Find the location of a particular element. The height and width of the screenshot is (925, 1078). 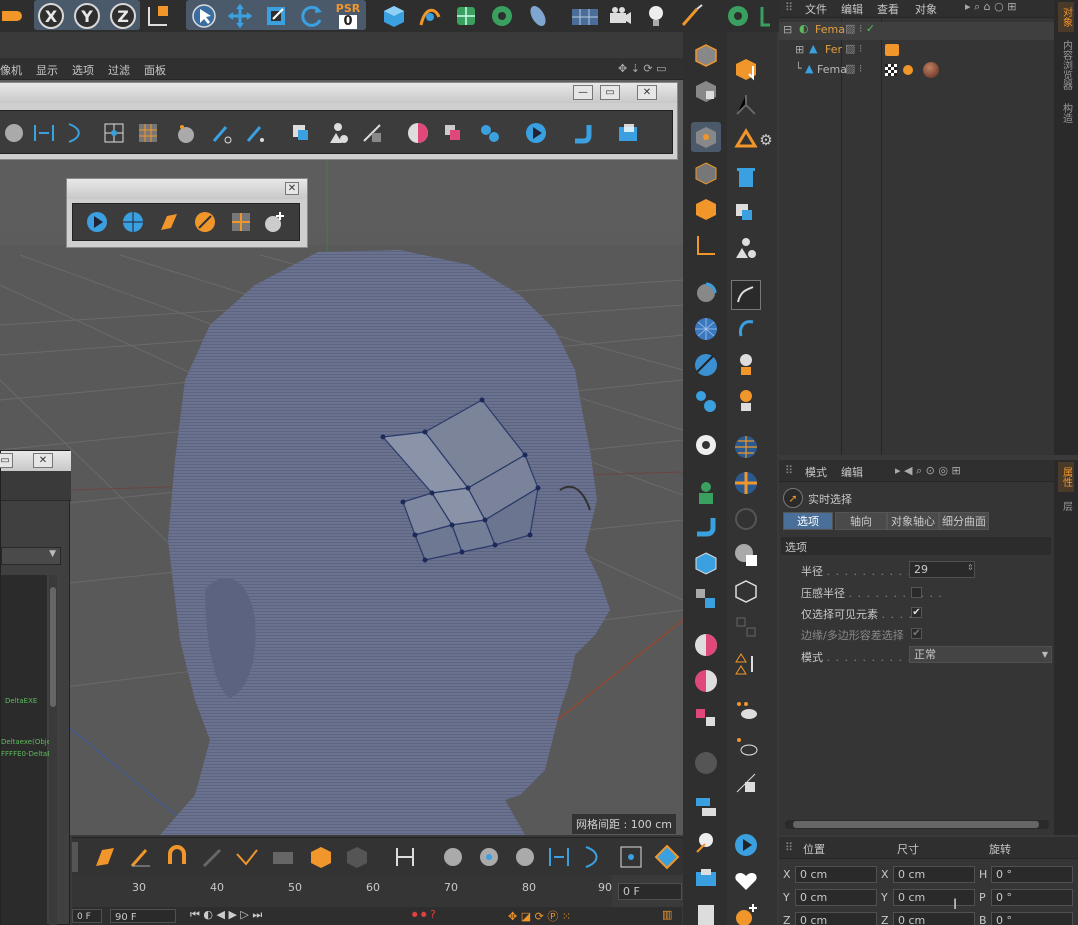

model-mode-icon is located at coordinates (706, 55).